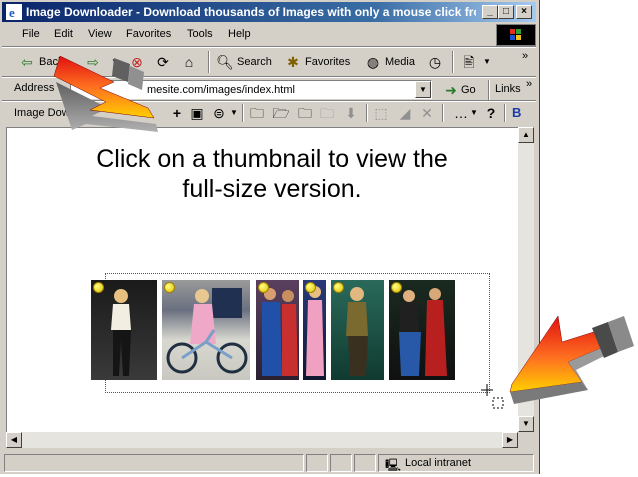 The height and width of the screenshot is (477, 638). What do you see at coordinates (438, 463) in the screenshot?
I see `security-zone-label: Local intranet` at bounding box center [438, 463].